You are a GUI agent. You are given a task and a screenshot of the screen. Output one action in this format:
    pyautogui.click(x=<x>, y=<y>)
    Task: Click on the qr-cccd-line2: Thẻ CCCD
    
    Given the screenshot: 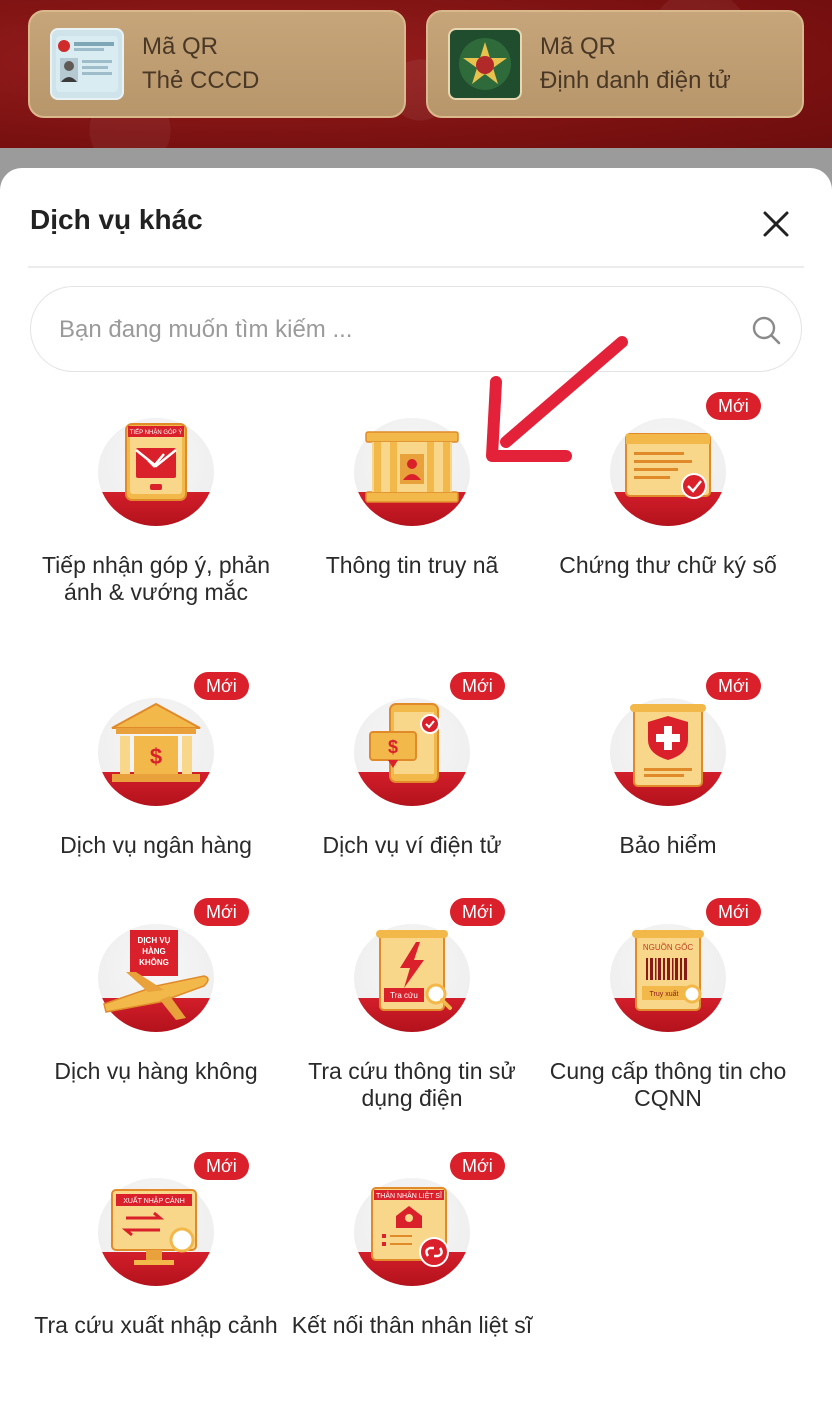 What is the action you would take?
    pyautogui.click(x=201, y=80)
    